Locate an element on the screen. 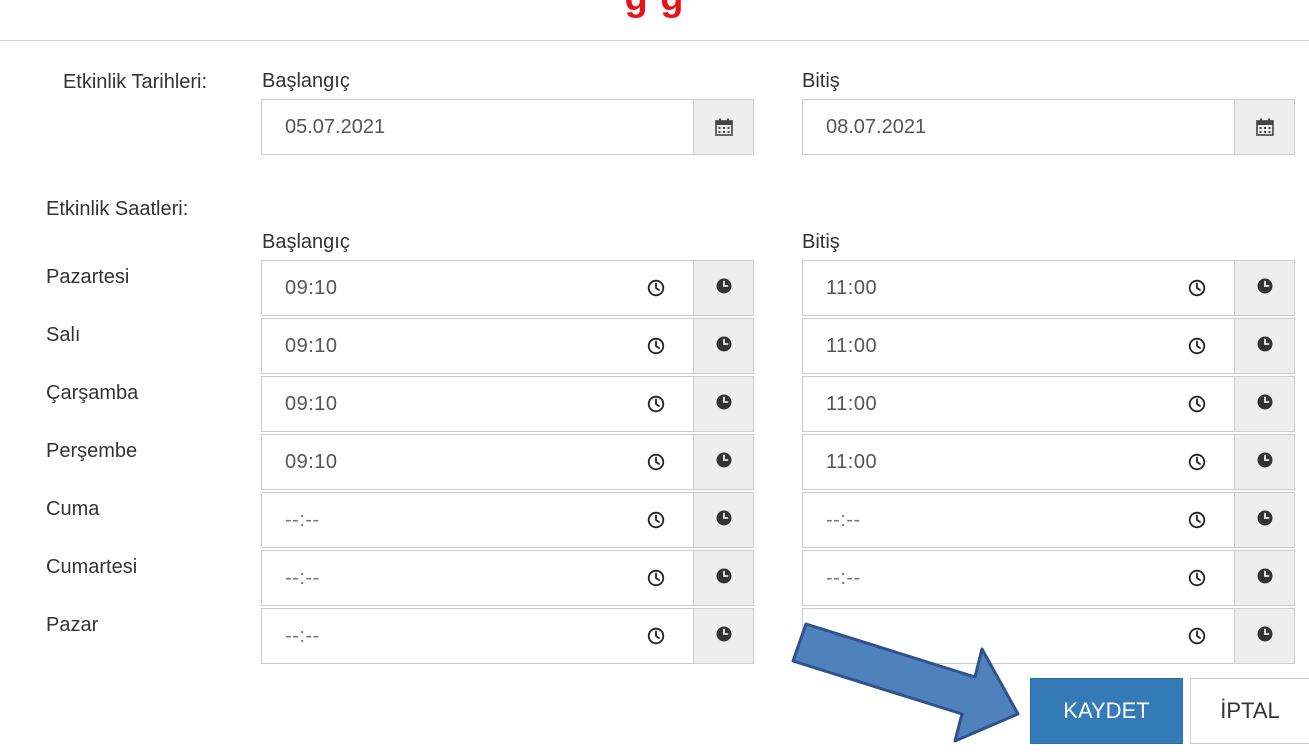  hours-label: Etkinlik Saatleri: is located at coordinates (117, 209).